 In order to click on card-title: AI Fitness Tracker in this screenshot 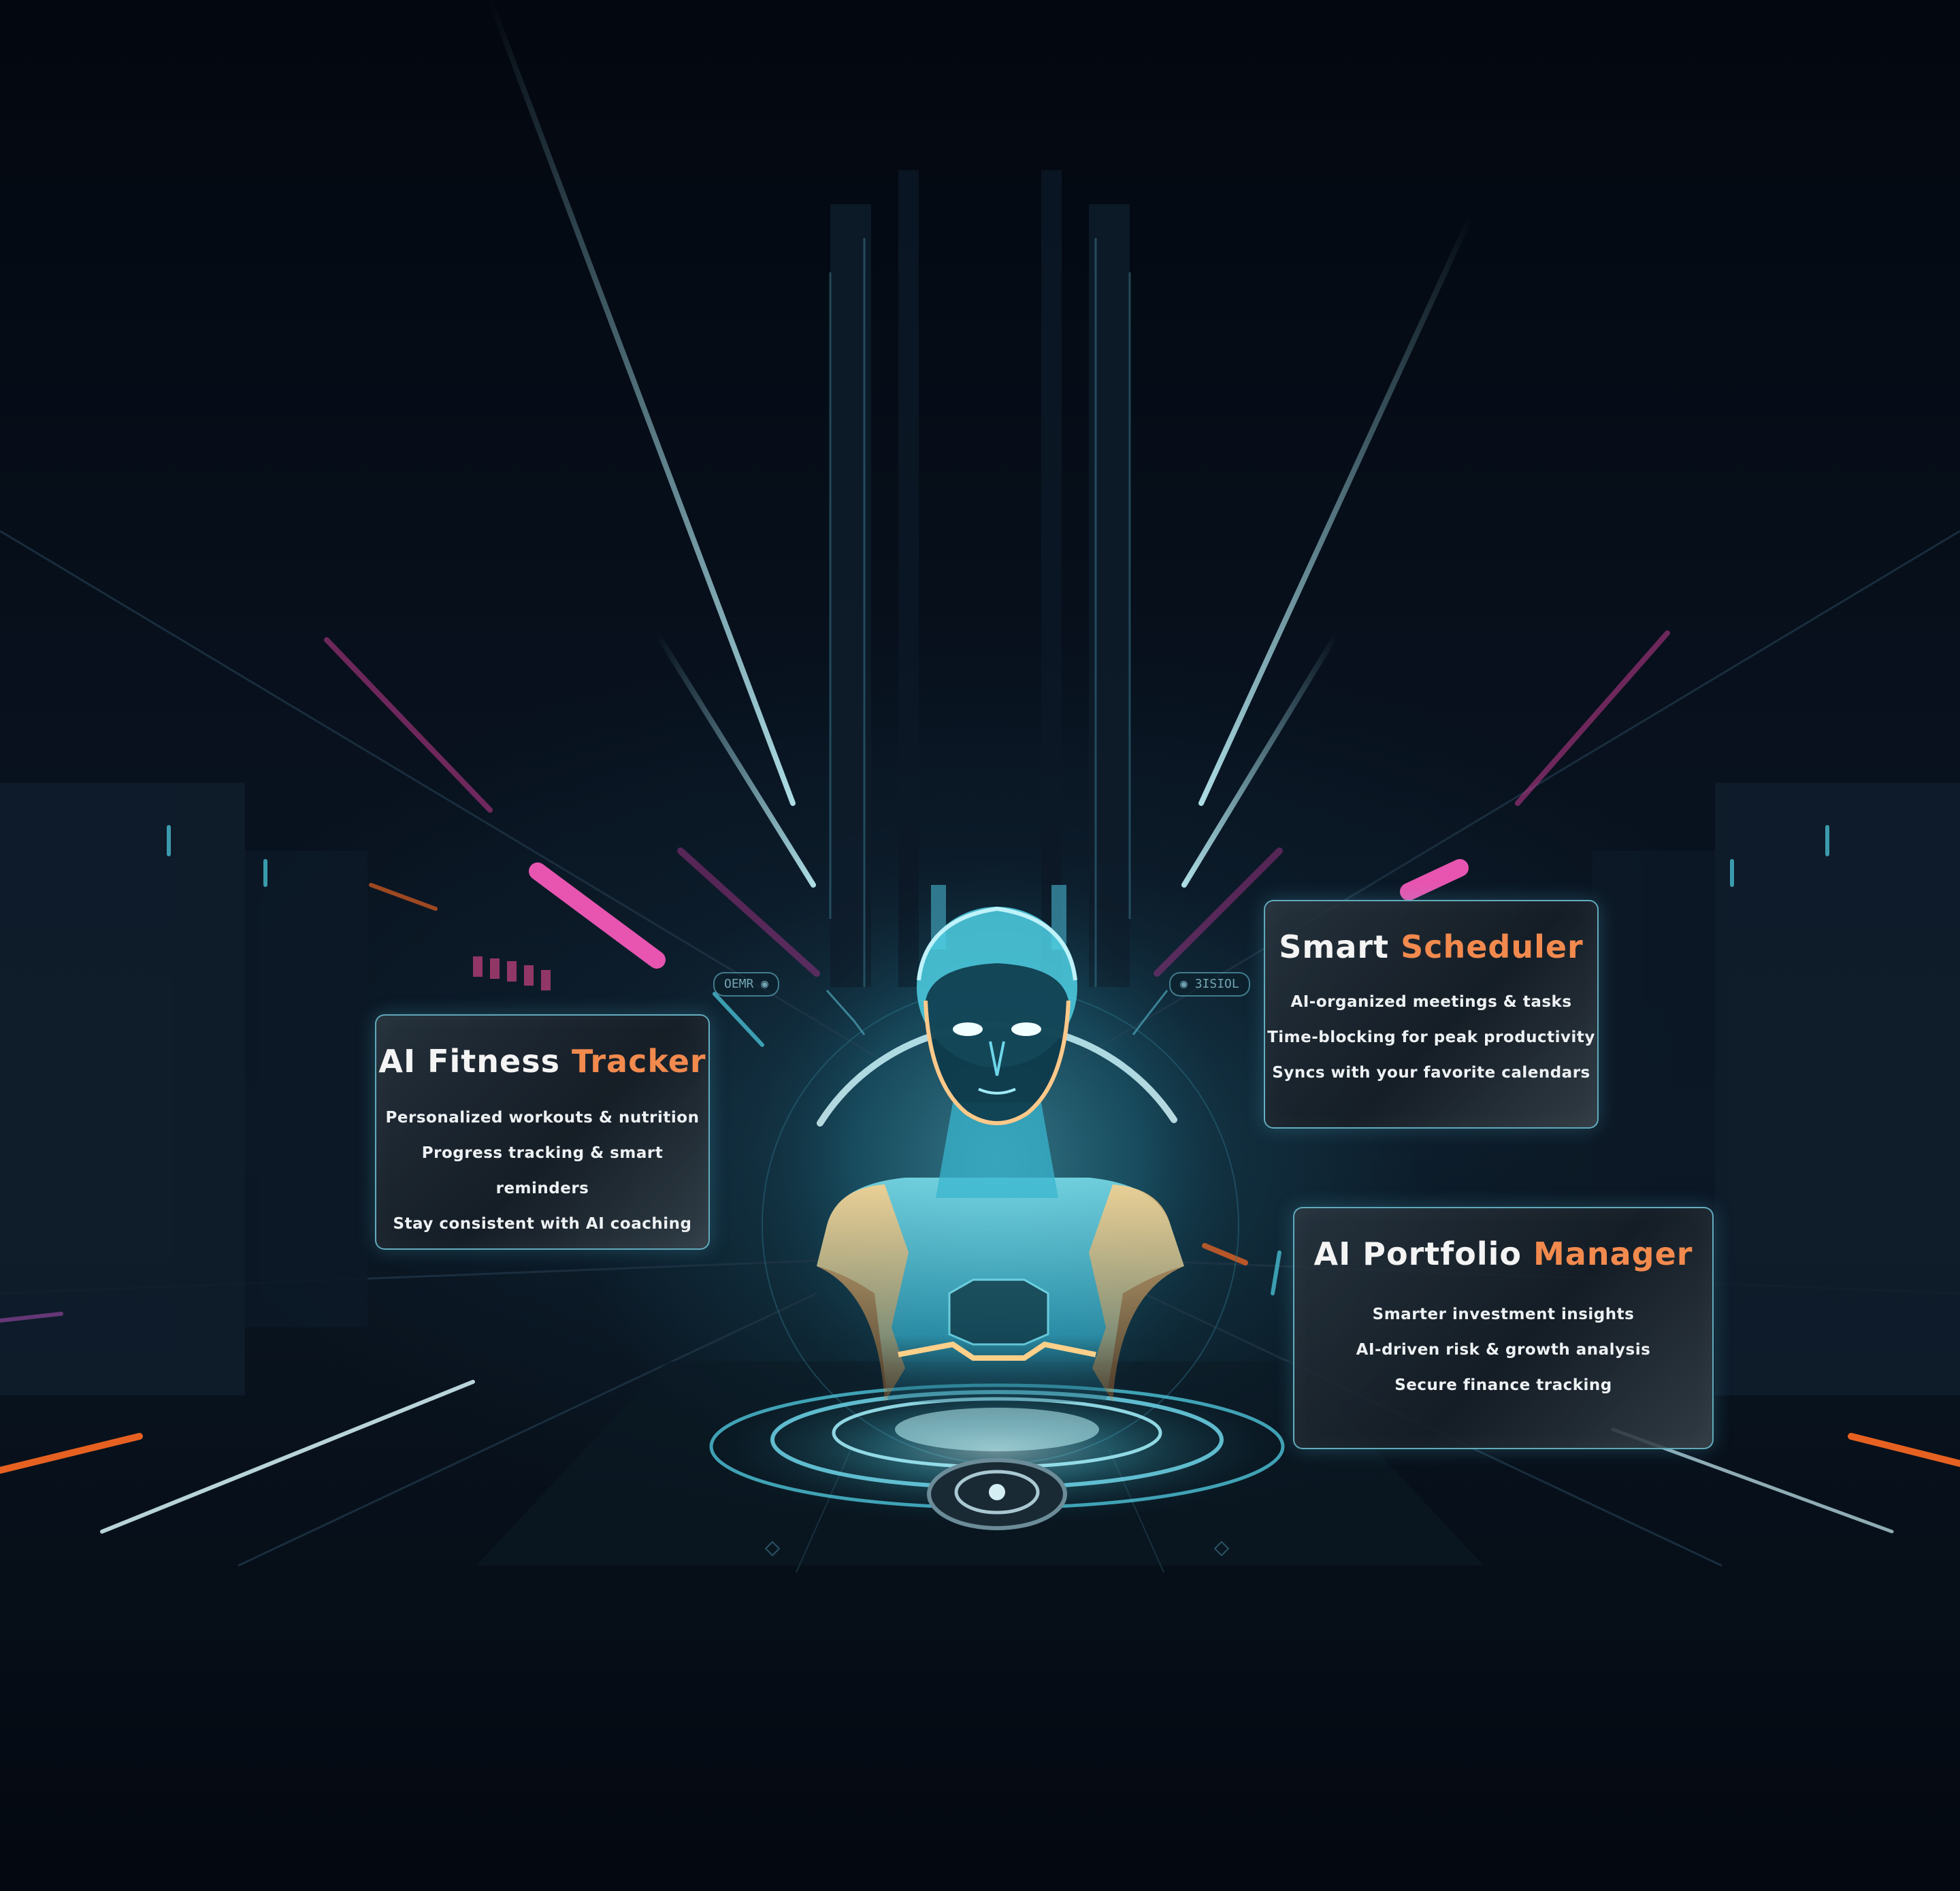, I will do `click(542, 1061)`.